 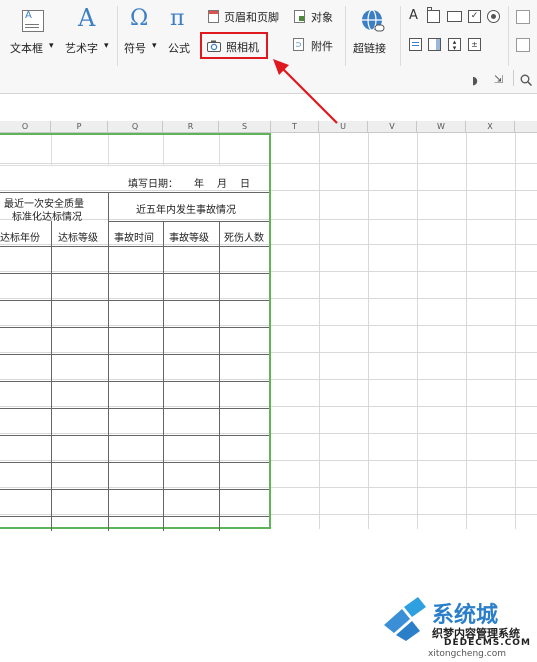 What do you see at coordinates (526, 80) in the screenshot?
I see `search-icon` at bounding box center [526, 80].